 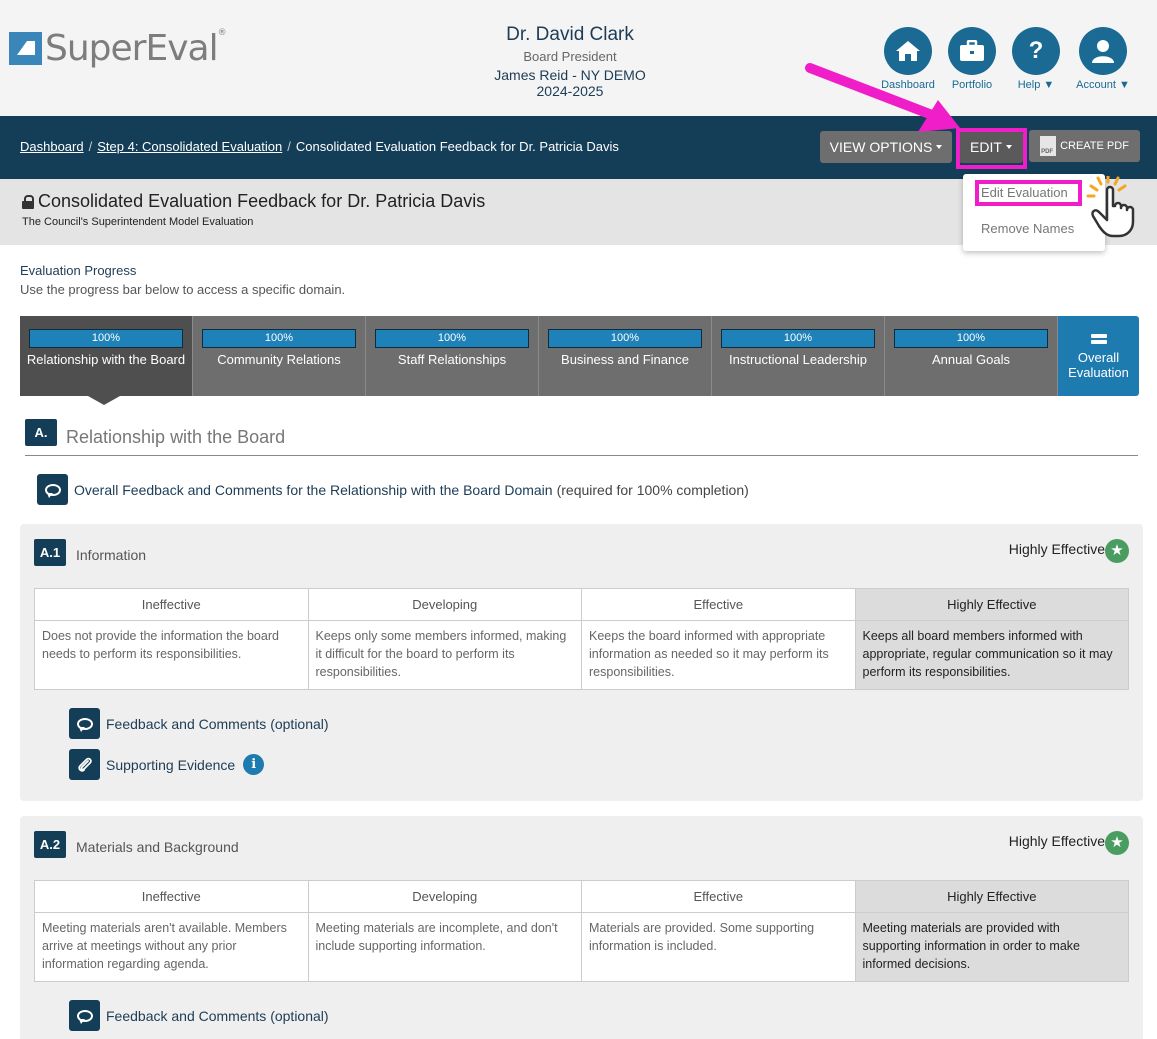 I want to click on tab-overall-evaluation: Overall Evaluation, so click(x=1098, y=356).